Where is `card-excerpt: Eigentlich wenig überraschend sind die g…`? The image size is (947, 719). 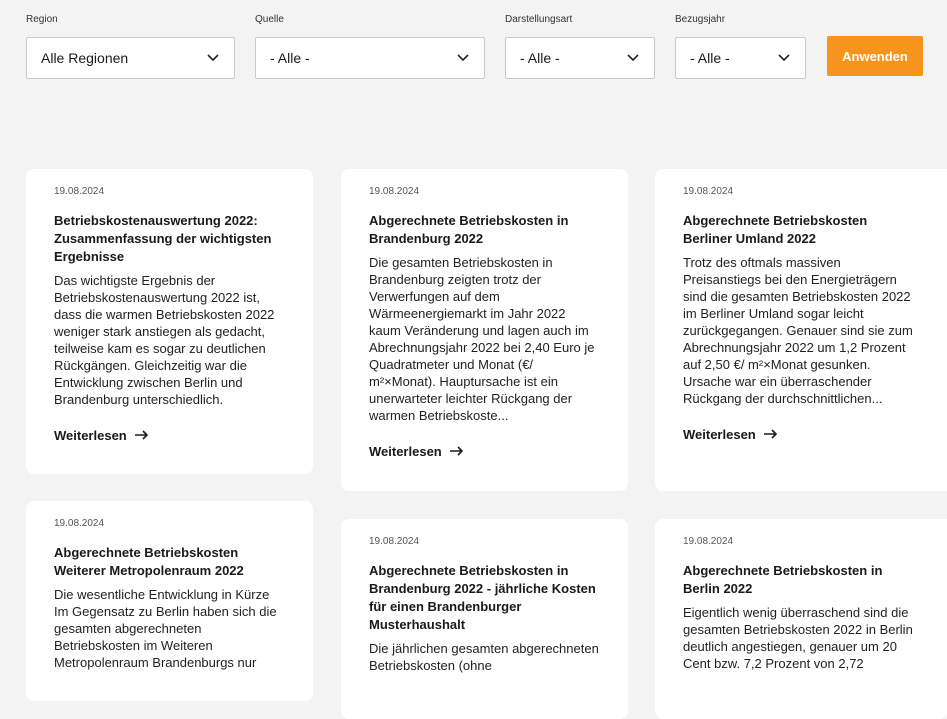 card-excerpt: Eigentlich wenig überraschend sind die g… is located at coordinates (798, 638).